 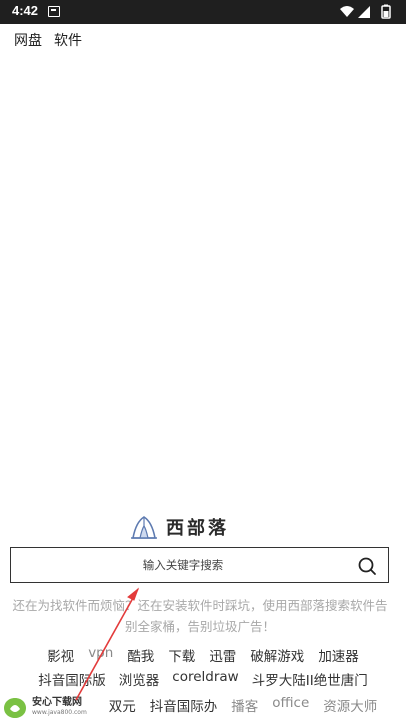 I want to click on keyword-link: 酷我, so click(x=140, y=655).